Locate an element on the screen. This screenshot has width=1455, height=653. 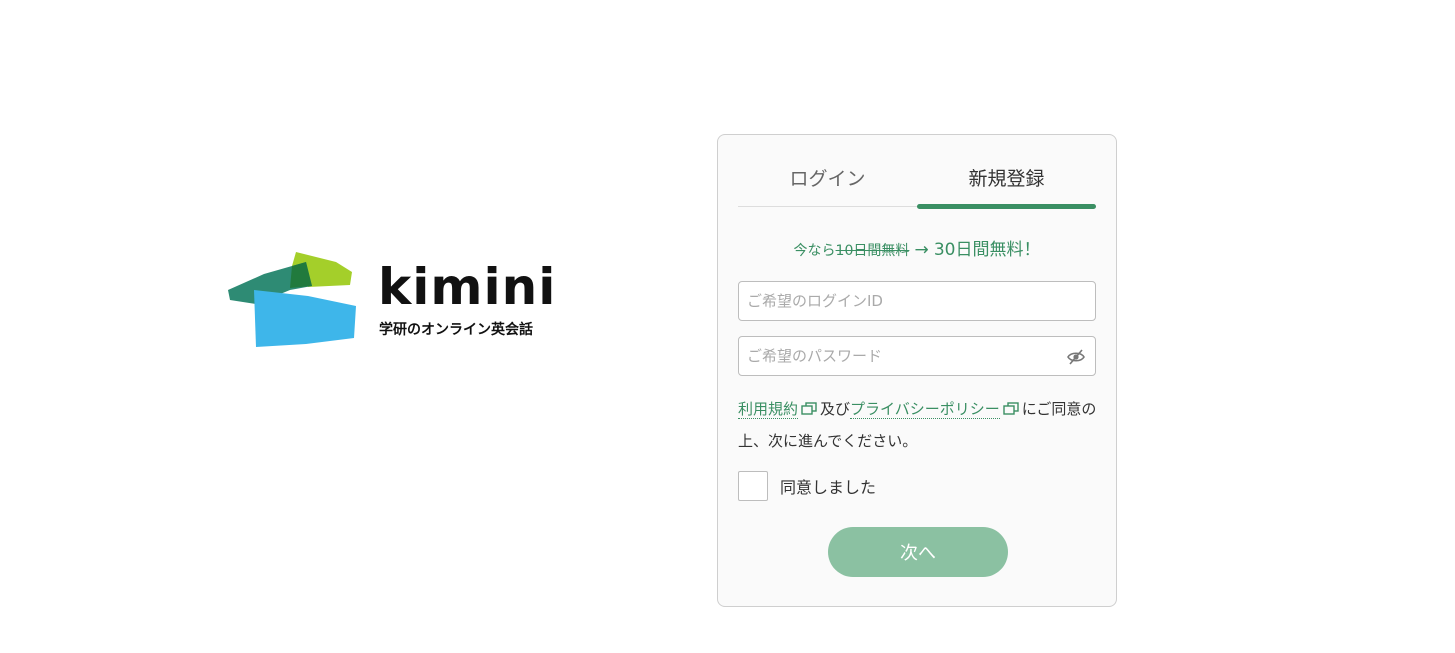
password-field is located at coordinates (917, 356).